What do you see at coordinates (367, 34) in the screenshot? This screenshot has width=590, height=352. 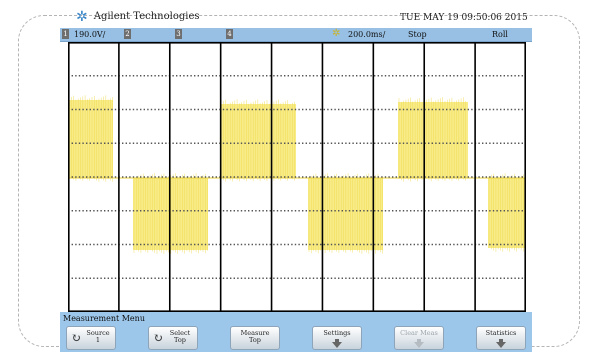 I see `timebase: 200.0ms/` at bounding box center [367, 34].